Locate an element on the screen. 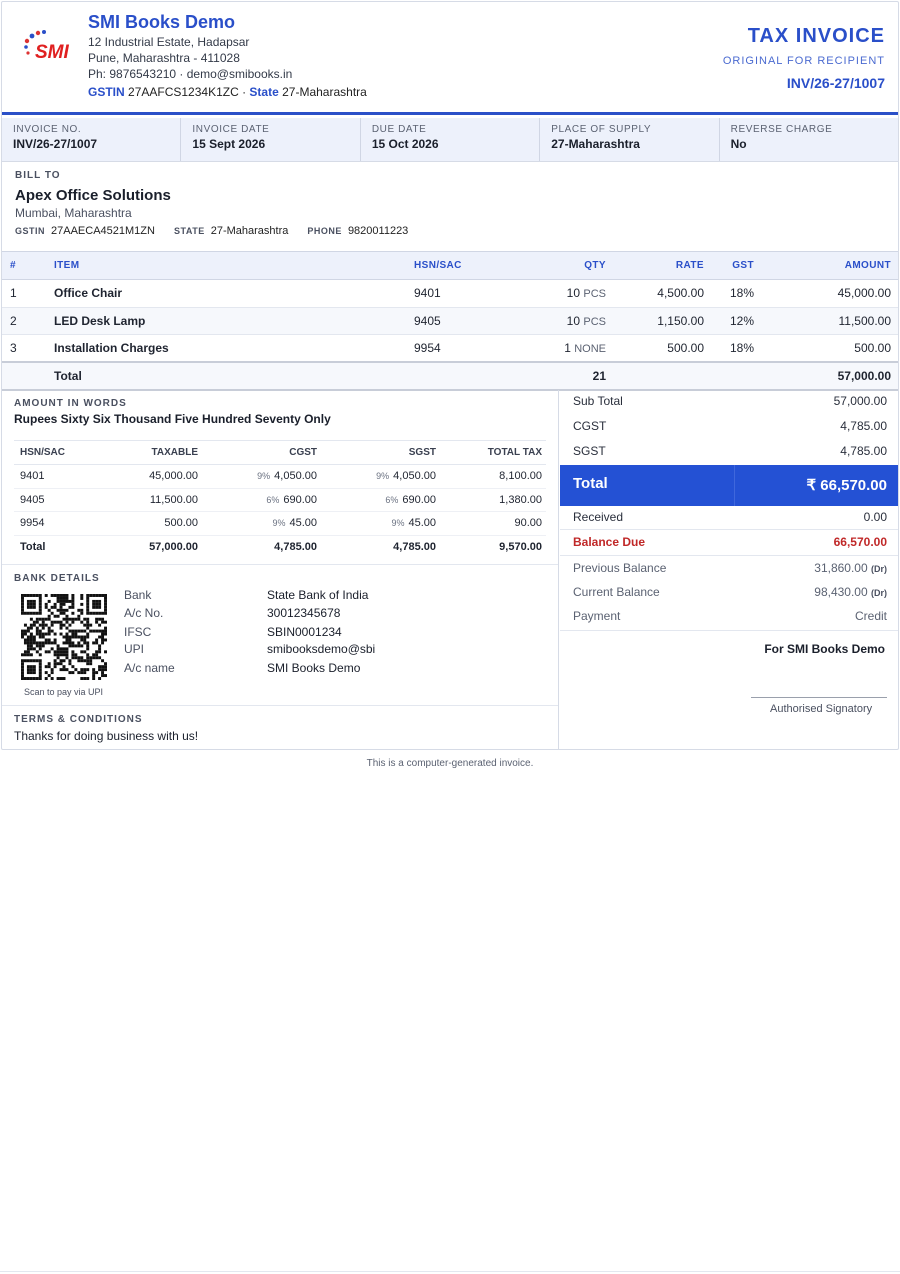 This screenshot has height=1274, width=900. items-total-row: Total 21 57,000.00 is located at coordinates (450, 376).